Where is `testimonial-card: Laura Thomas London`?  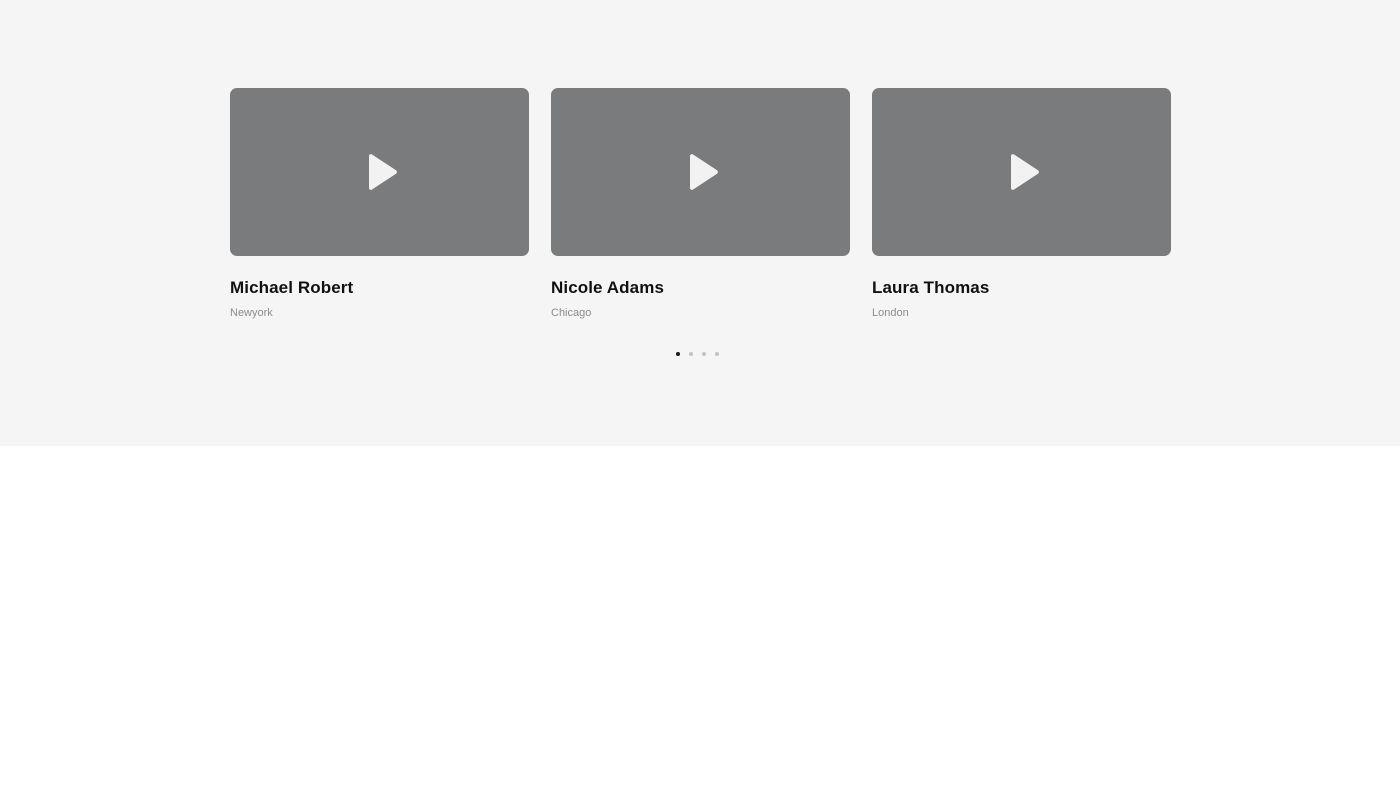
testimonial-card: Laura Thomas London is located at coordinates (1021, 204).